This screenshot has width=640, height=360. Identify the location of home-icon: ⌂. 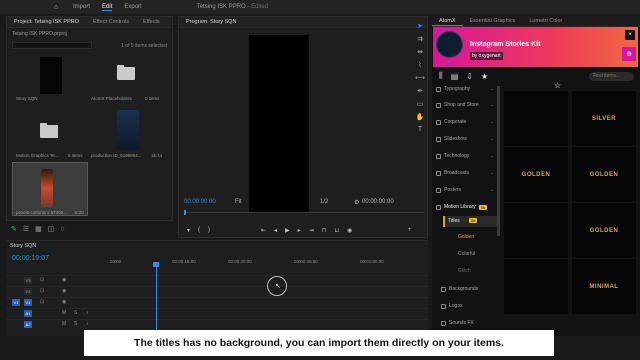
(56, 7).